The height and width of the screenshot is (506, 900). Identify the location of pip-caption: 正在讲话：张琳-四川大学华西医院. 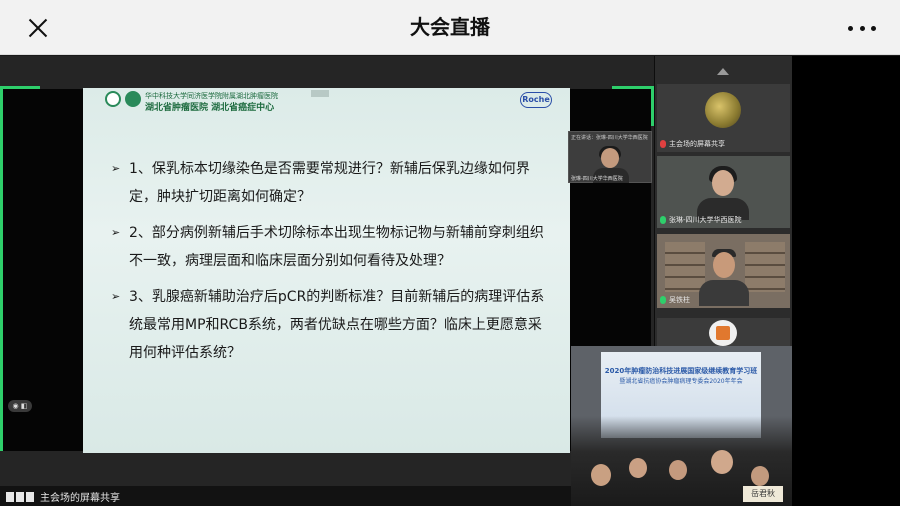
(609, 138).